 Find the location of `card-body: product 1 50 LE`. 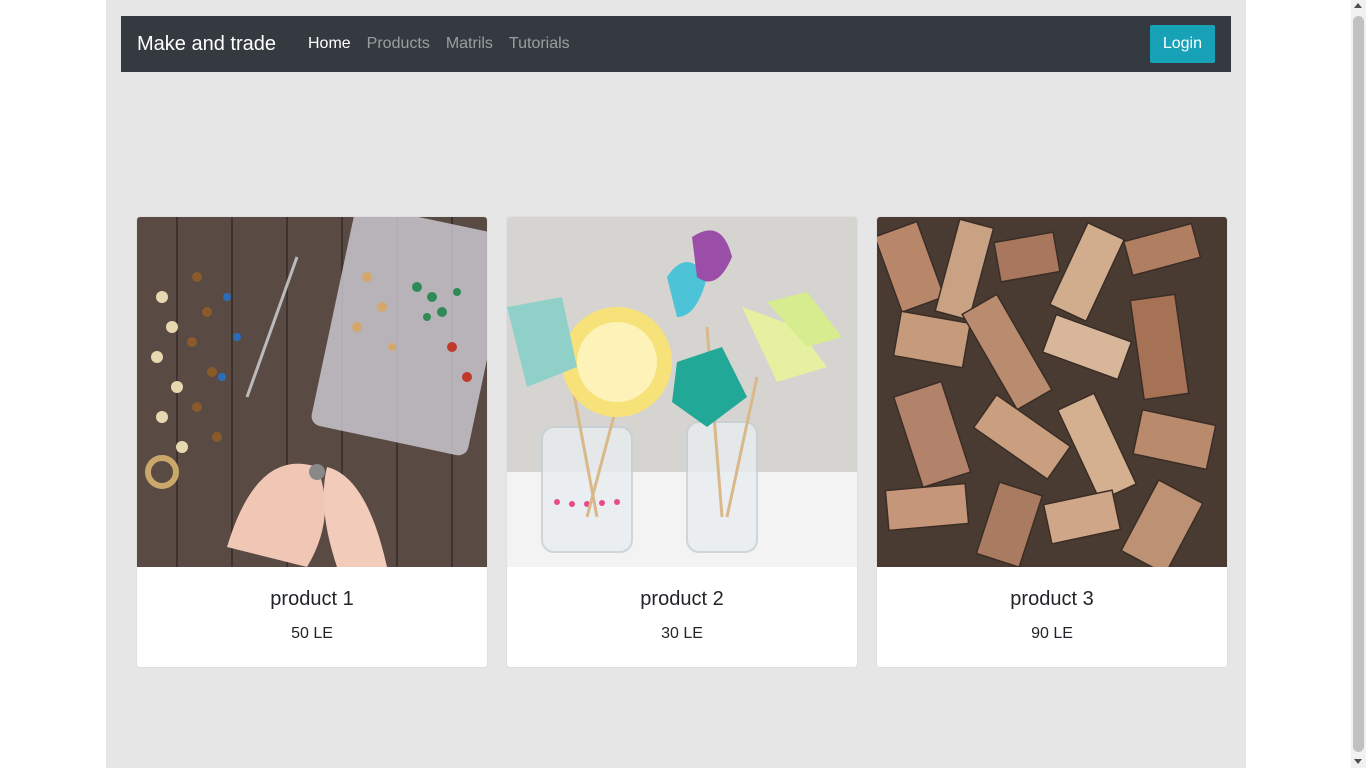

card-body: product 1 50 LE is located at coordinates (312, 606).